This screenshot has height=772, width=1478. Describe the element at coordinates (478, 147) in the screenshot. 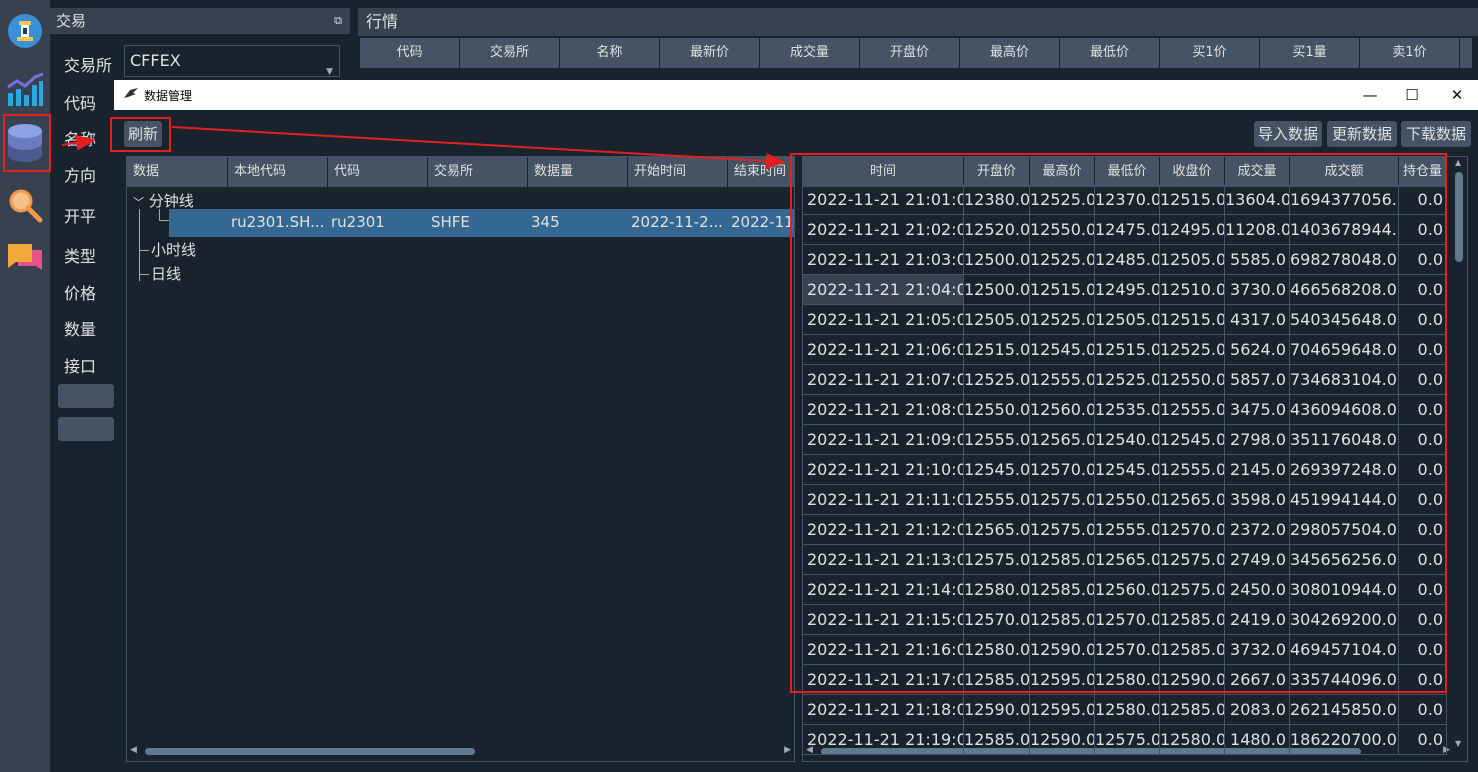

I see `annotation-arrow-to-table` at that location.